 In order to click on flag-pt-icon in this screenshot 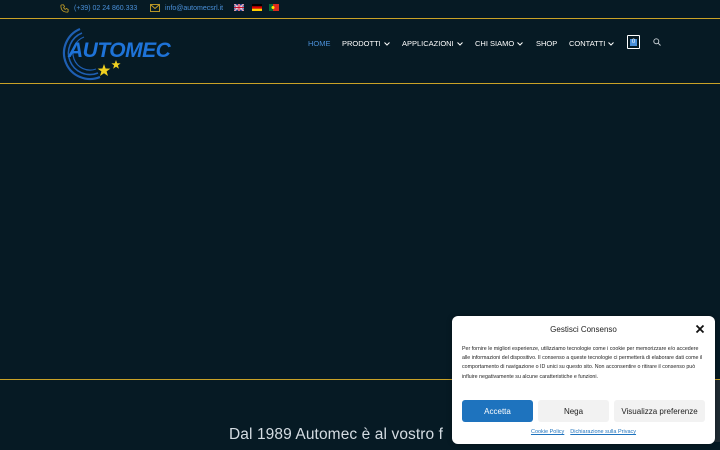, I will do `click(274, 7)`.